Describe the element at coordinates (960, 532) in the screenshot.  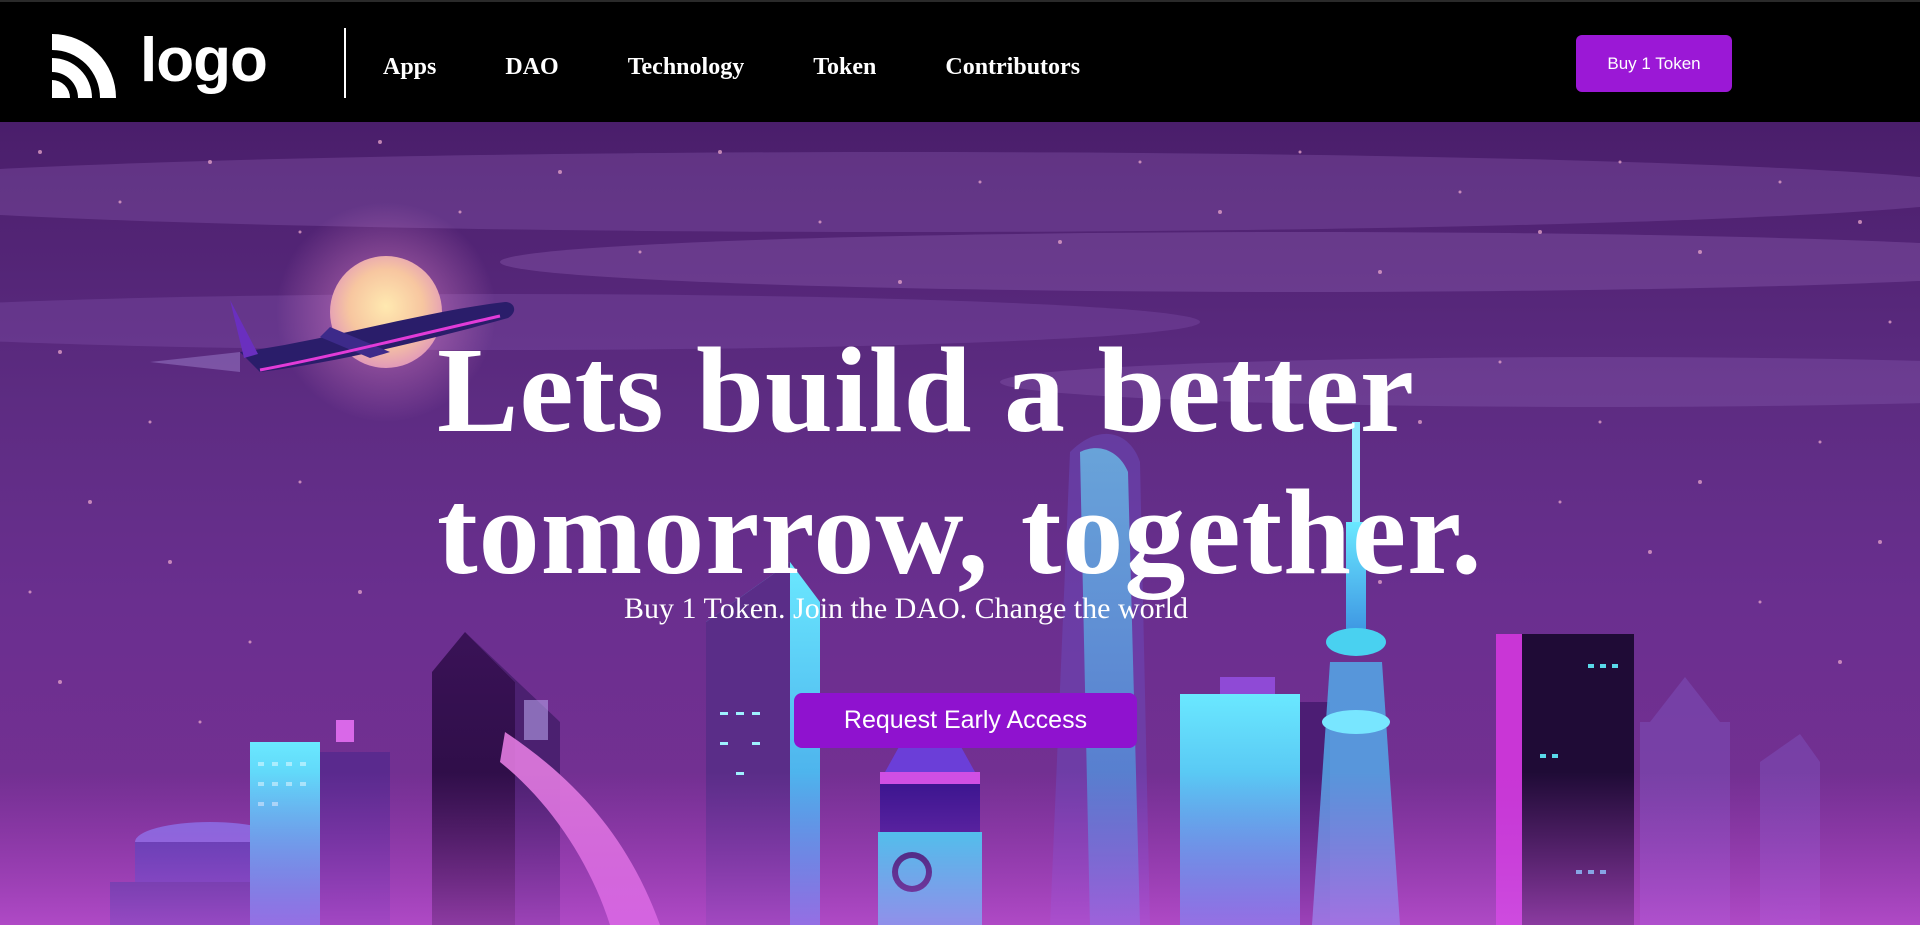
I see `hero-headline-line-2: tomorrow, together.` at that location.